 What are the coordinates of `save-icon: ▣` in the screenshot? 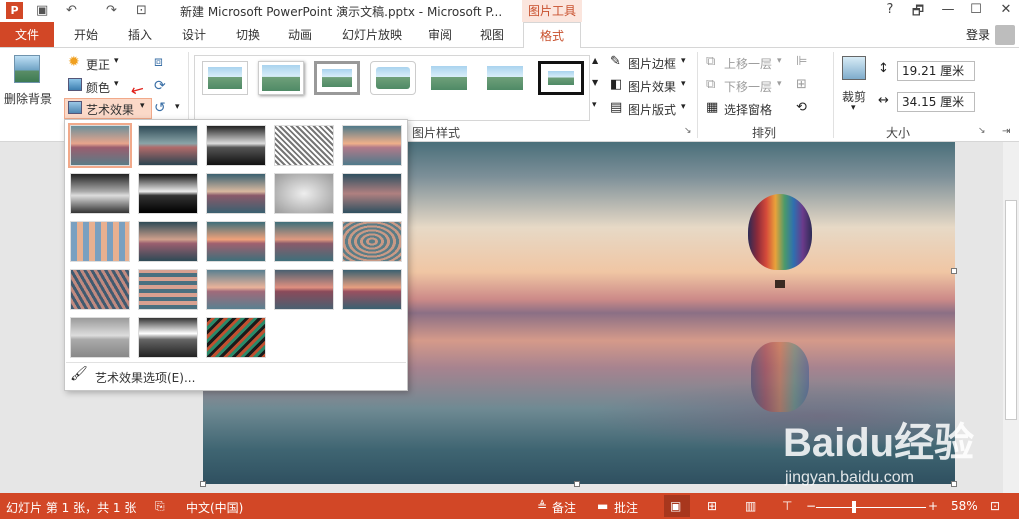 It's located at (42, 10).